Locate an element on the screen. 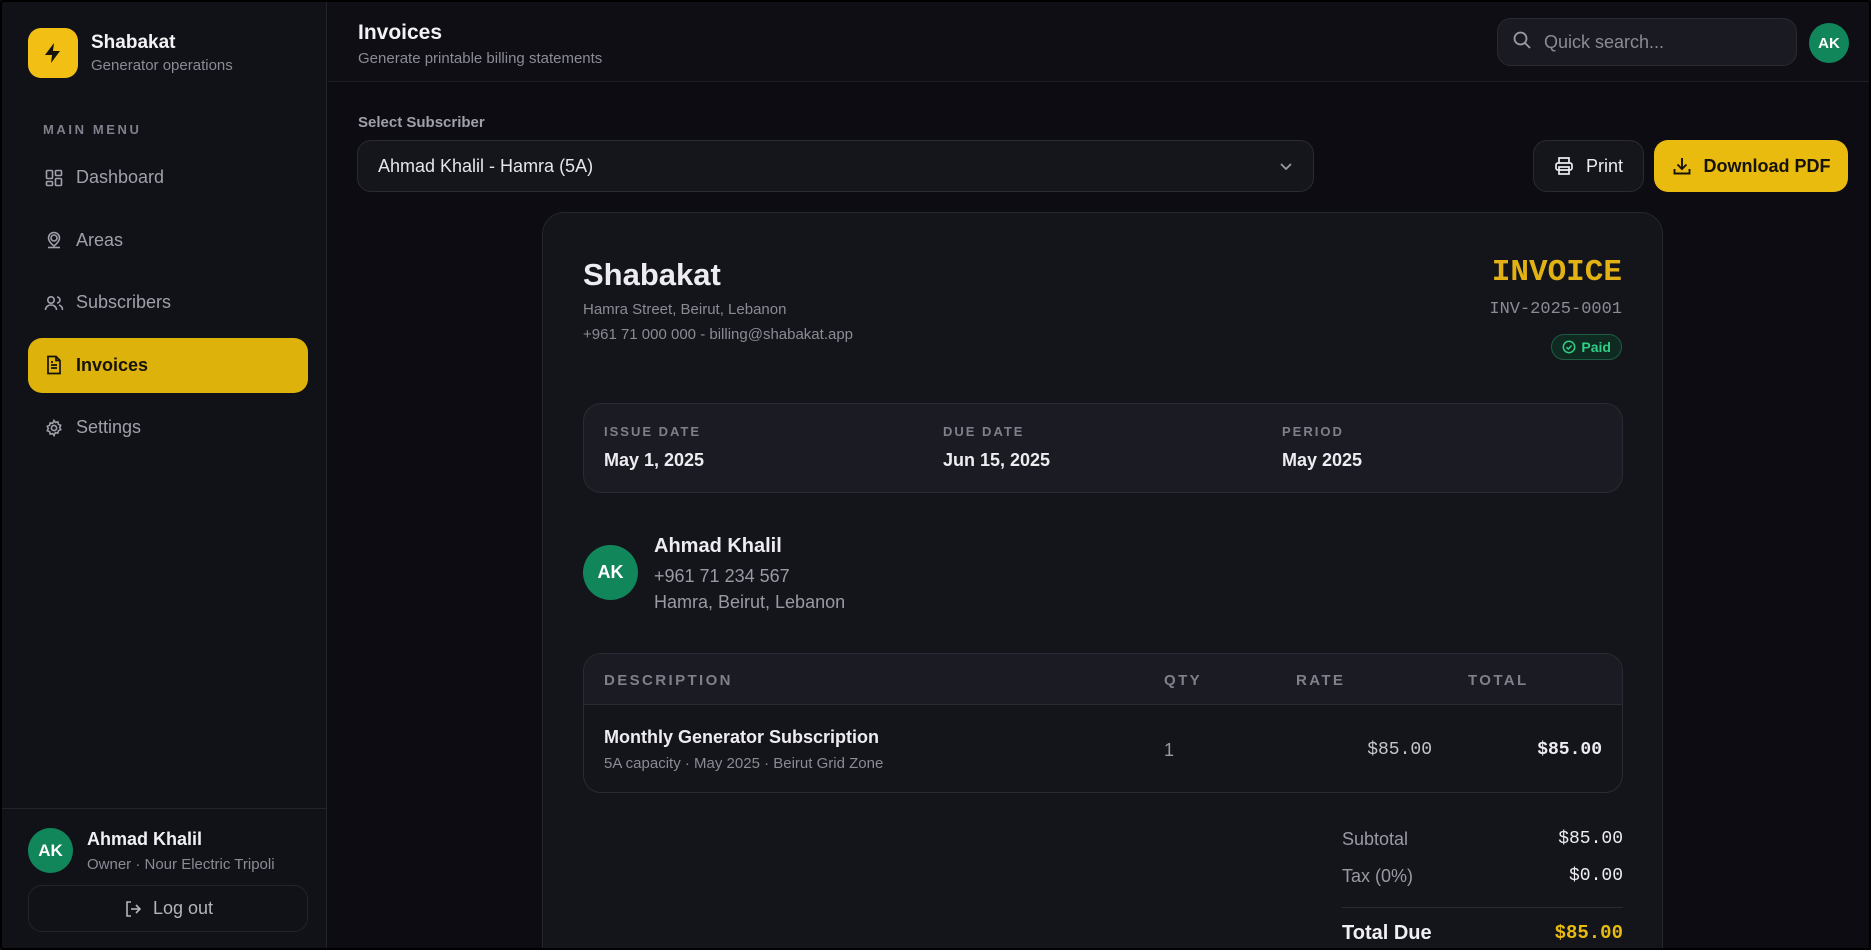 The height and width of the screenshot is (950, 1871). column-rate: RATE is located at coordinates (1321, 680).